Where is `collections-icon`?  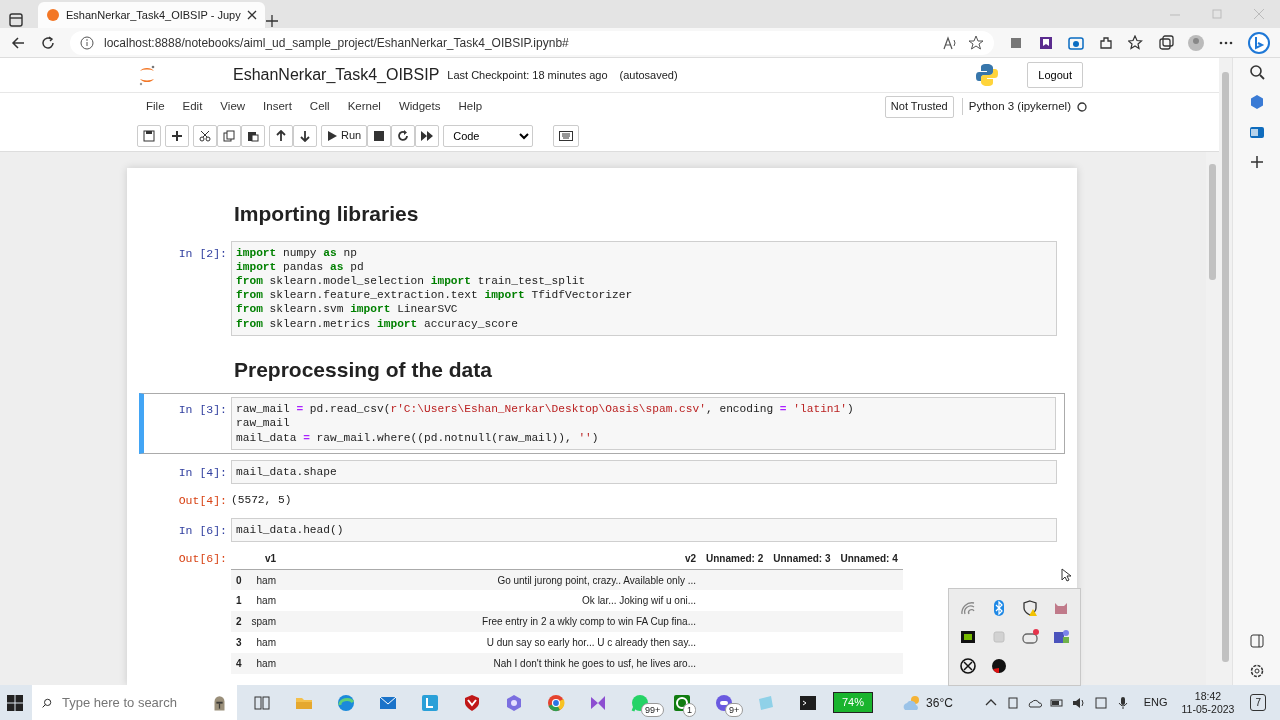
collections-icon is located at coordinates (1166, 42).